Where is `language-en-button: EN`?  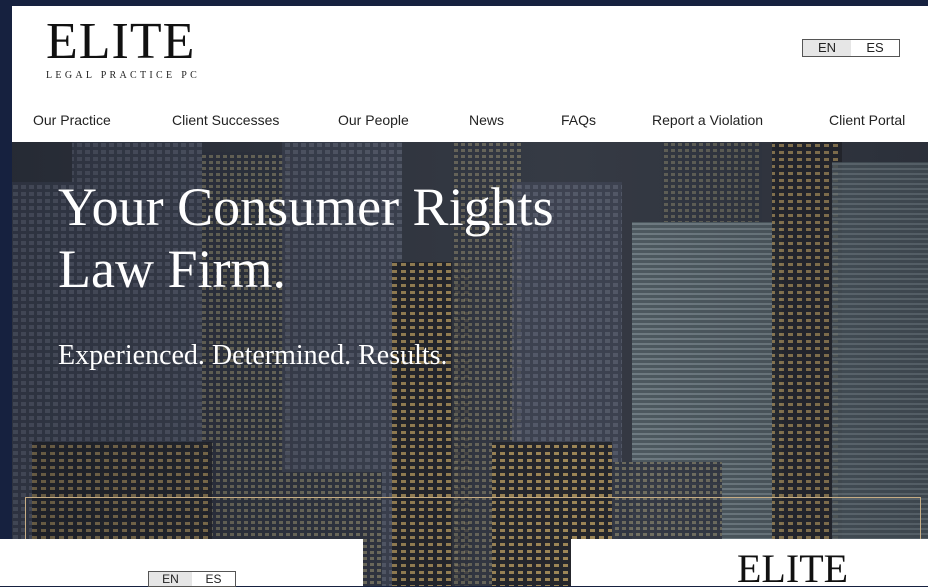
language-en-button: EN is located at coordinates (827, 48).